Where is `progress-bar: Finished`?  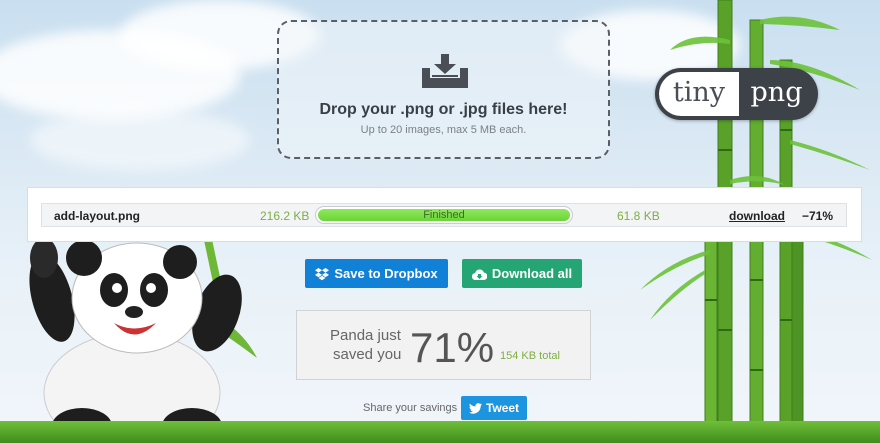
progress-bar: Finished is located at coordinates (444, 215).